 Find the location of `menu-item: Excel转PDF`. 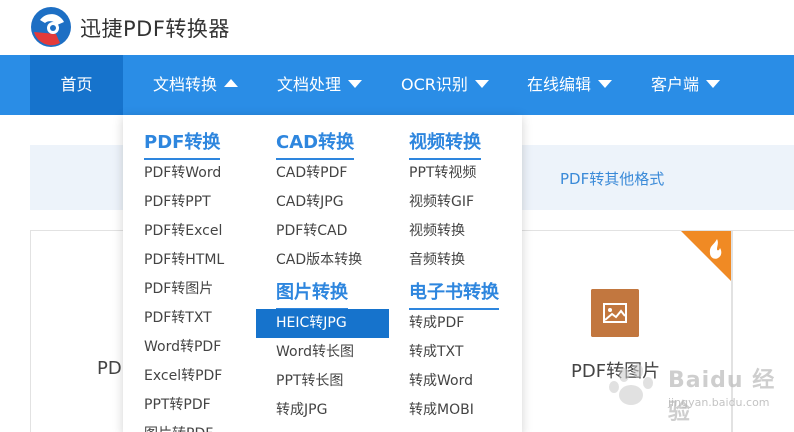

menu-item: Excel转PDF is located at coordinates (183, 376).